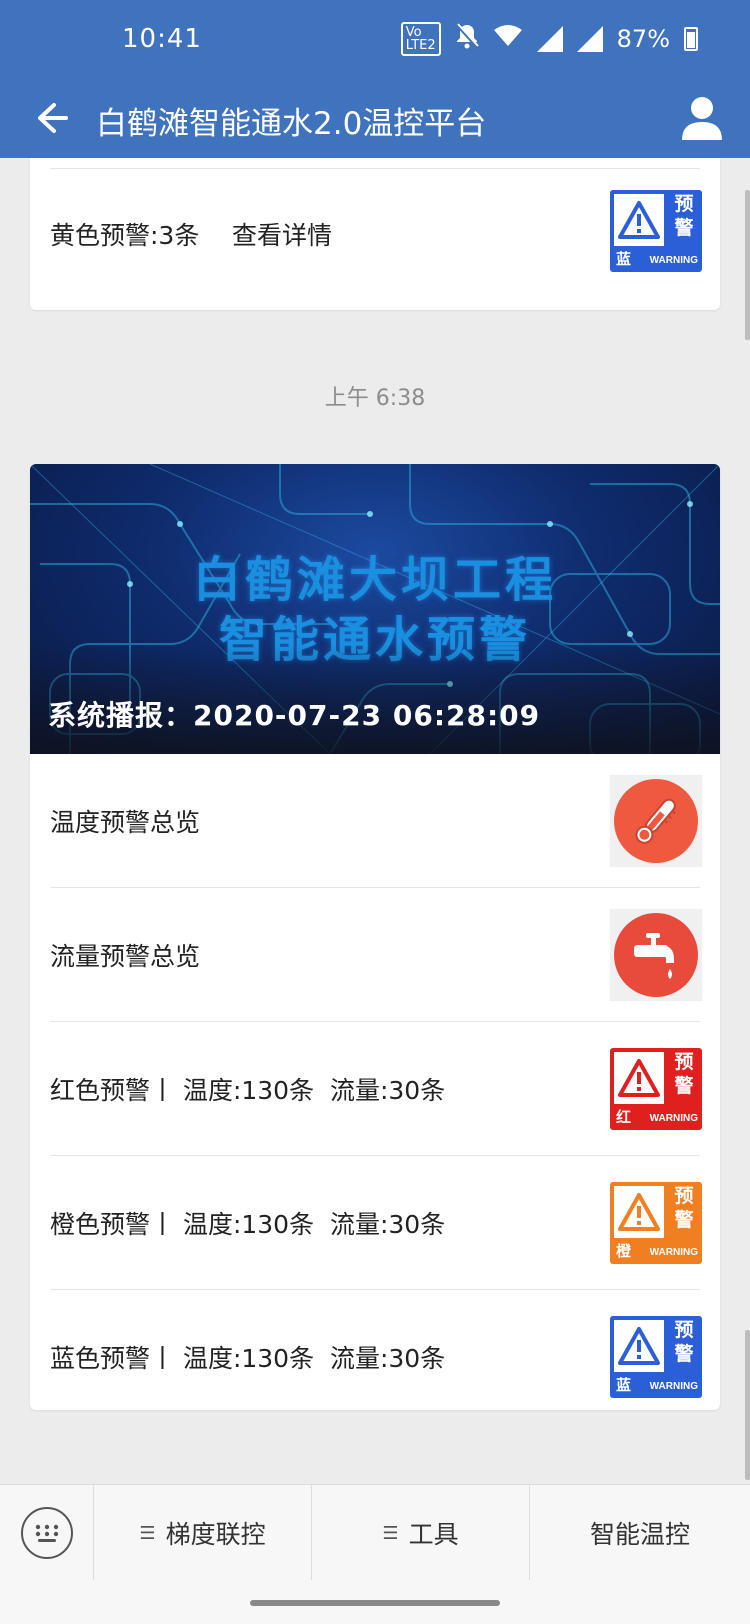 The image size is (750, 1624). I want to click on back-arrow-icon, so click(48, 118).